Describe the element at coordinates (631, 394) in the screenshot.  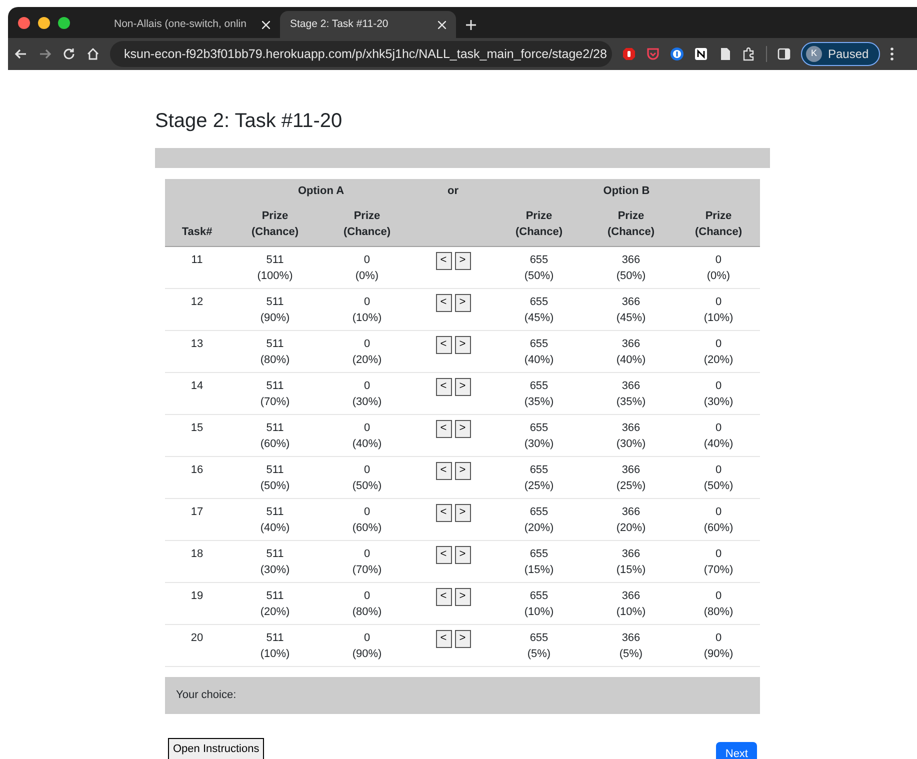
I see `table-cell-text: 366 (35%)` at that location.